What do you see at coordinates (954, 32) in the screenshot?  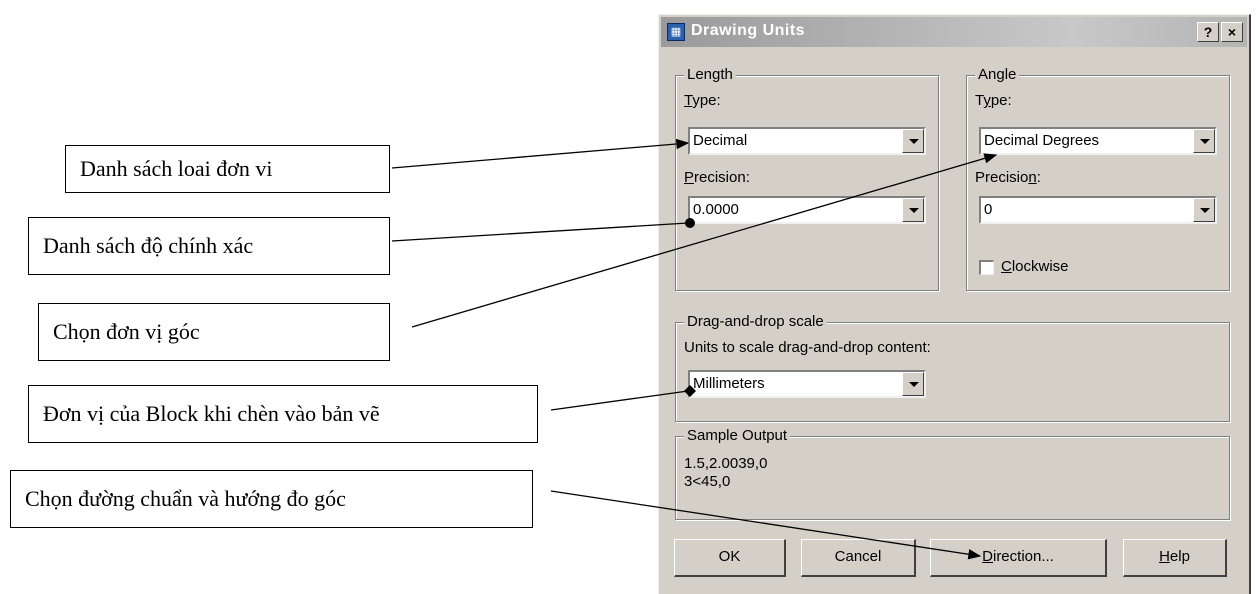 I see `dialog-titlebar: ▦ Drawing Units ? ×` at bounding box center [954, 32].